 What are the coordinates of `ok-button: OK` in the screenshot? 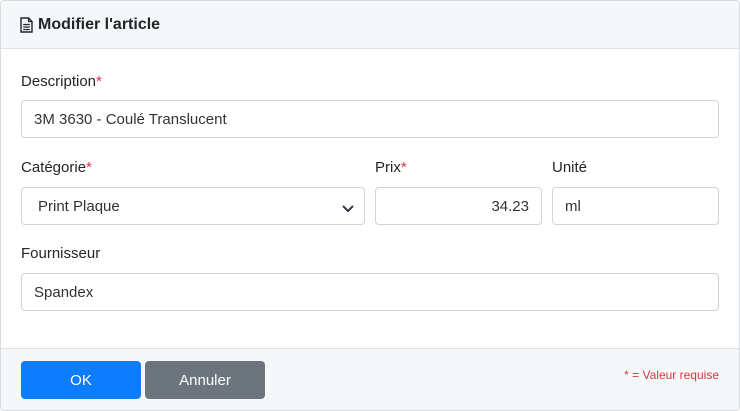 It's located at (81, 380).